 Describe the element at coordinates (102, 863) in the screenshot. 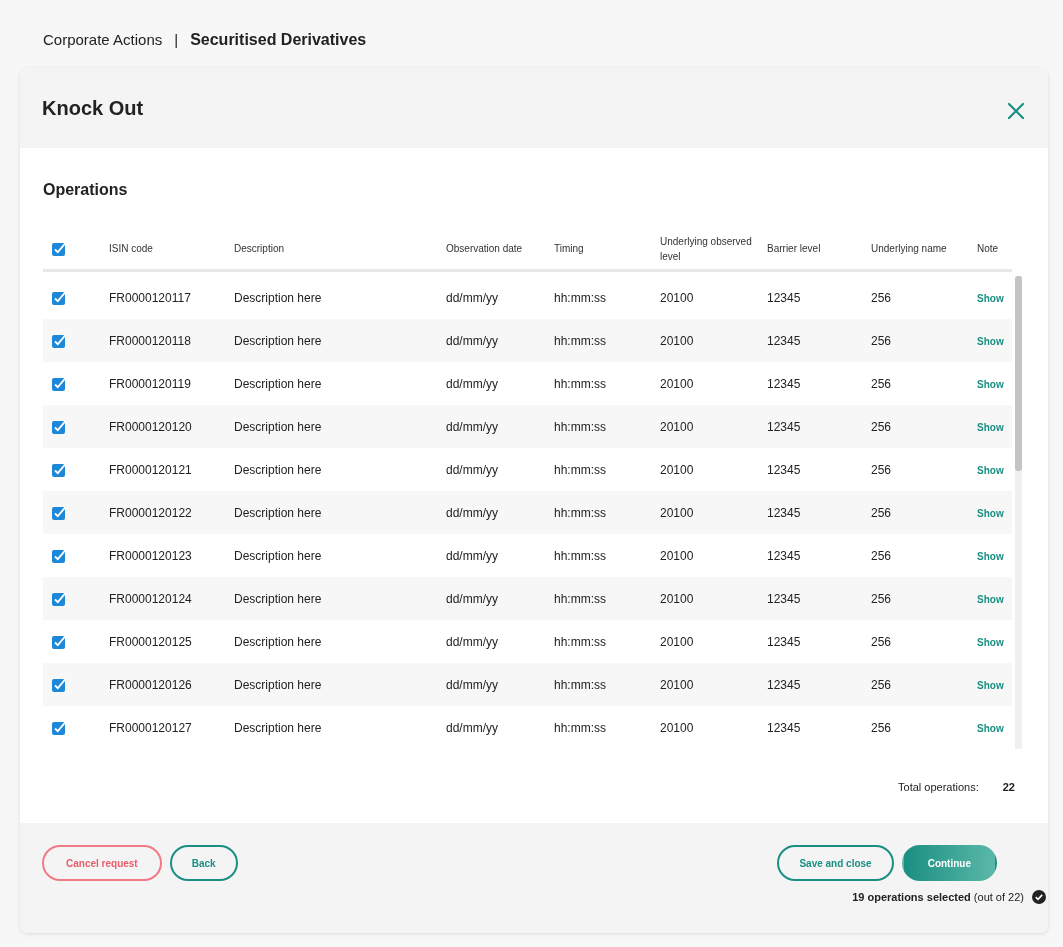

I see `action-button: Cancel request` at that location.